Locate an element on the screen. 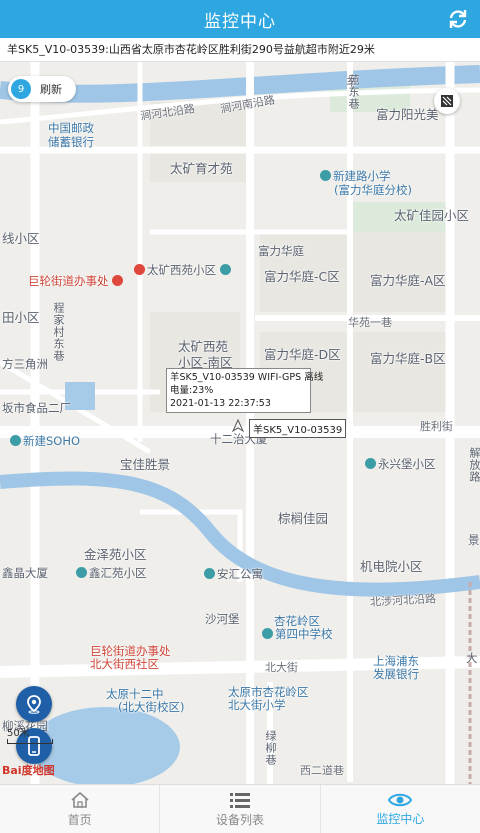 This screenshot has height=833, width=480. scale-bar is located at coordinates (30, 741).